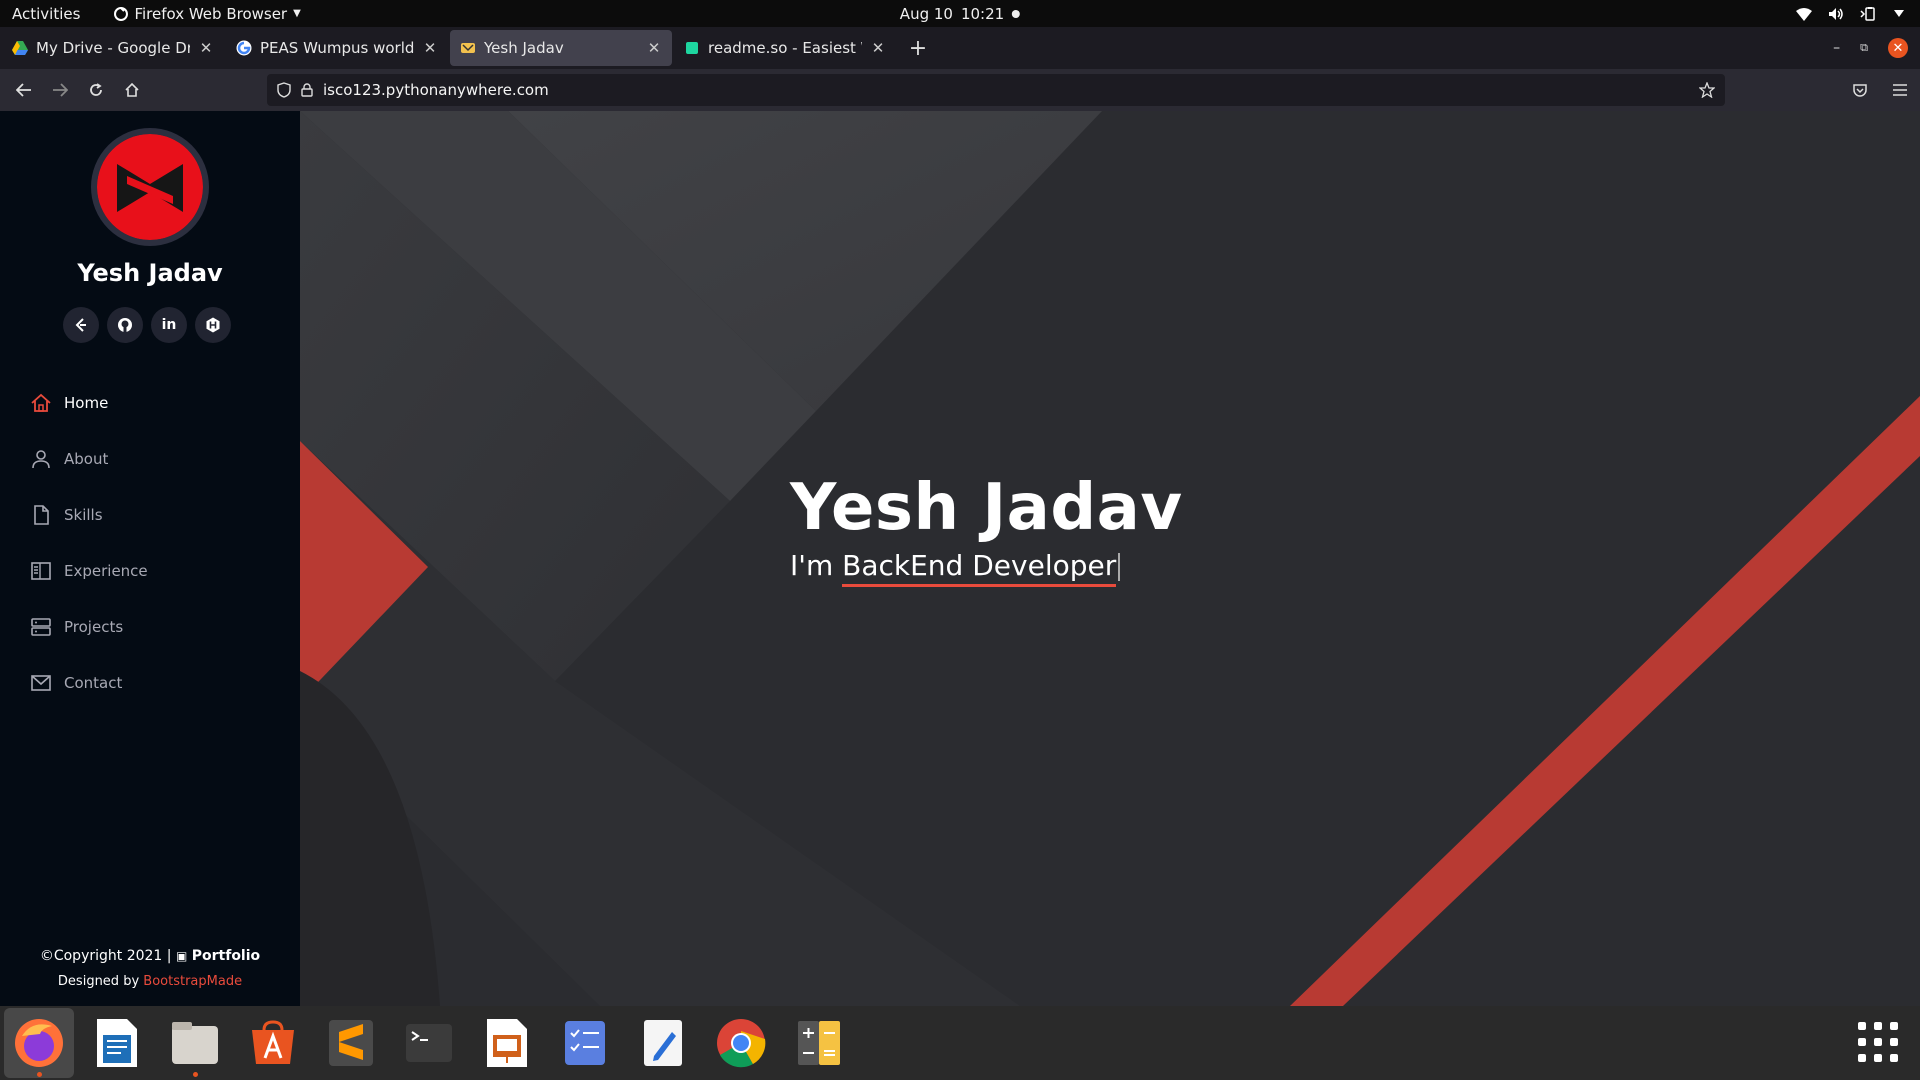 The image size is (1920, 1080). Describe the element at coordinates (39, 1043) in the screenshot. I see `dock-firefox` at that location.